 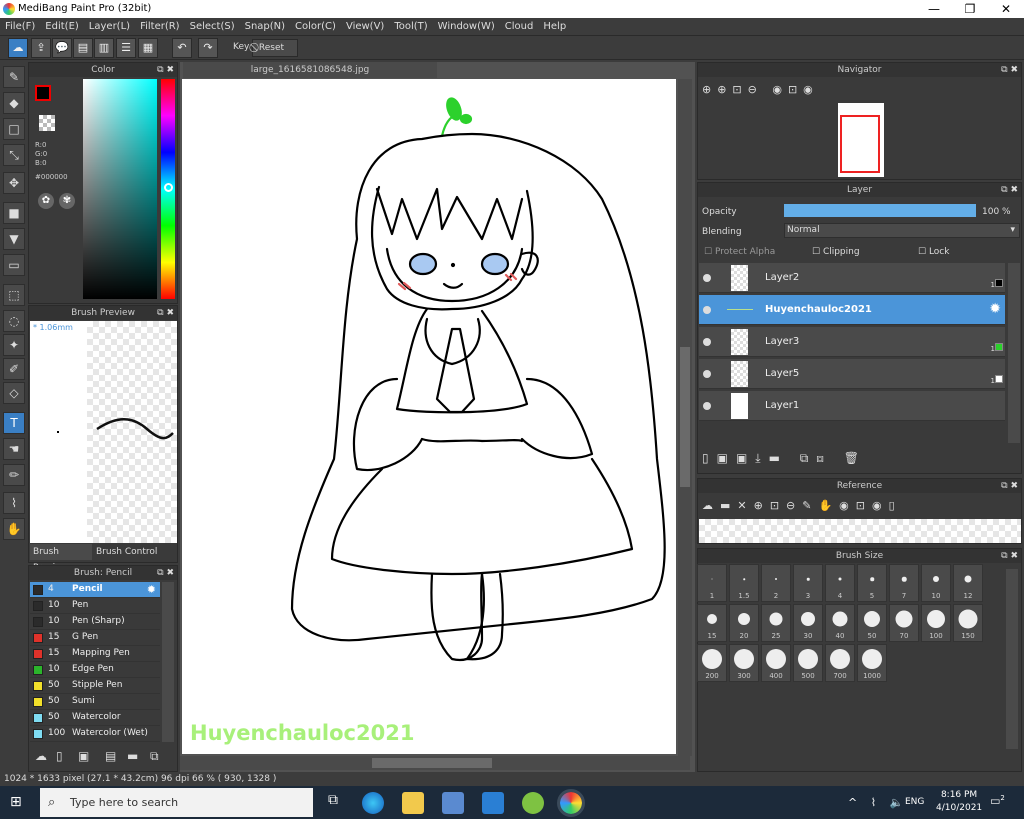 What do you see at coordinates (872, 623) in the screenshot?
I see `brush-size-option: 50` at bounding box center [872, 623].